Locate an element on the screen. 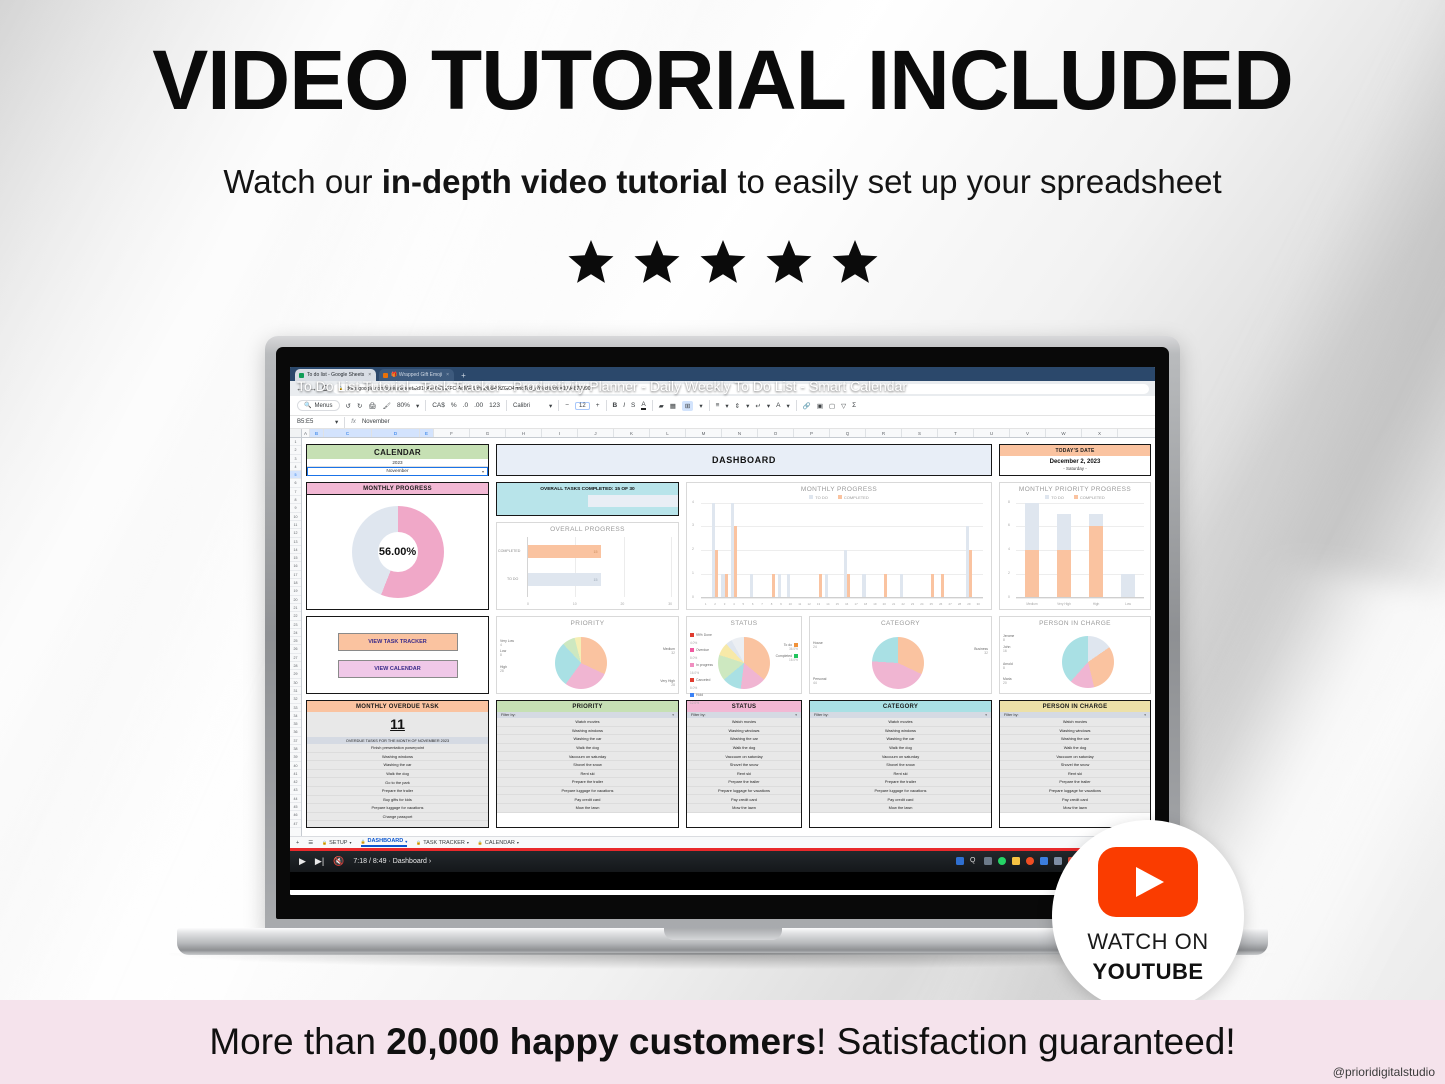  sheet-tab-setup: 🔒 SETUP ▾ is located at coordinates (336, 843).